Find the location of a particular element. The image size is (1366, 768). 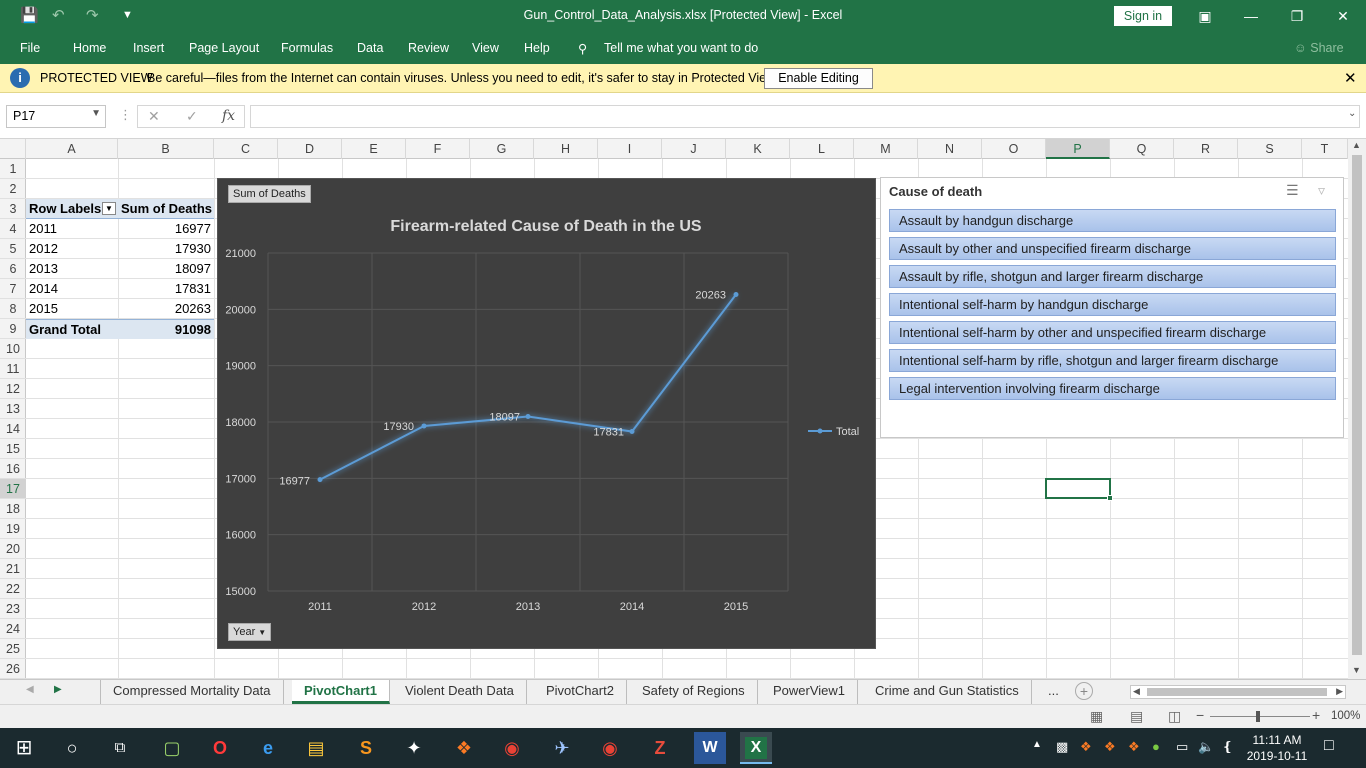

row-header: 7 is located at coordinates (13, 289).